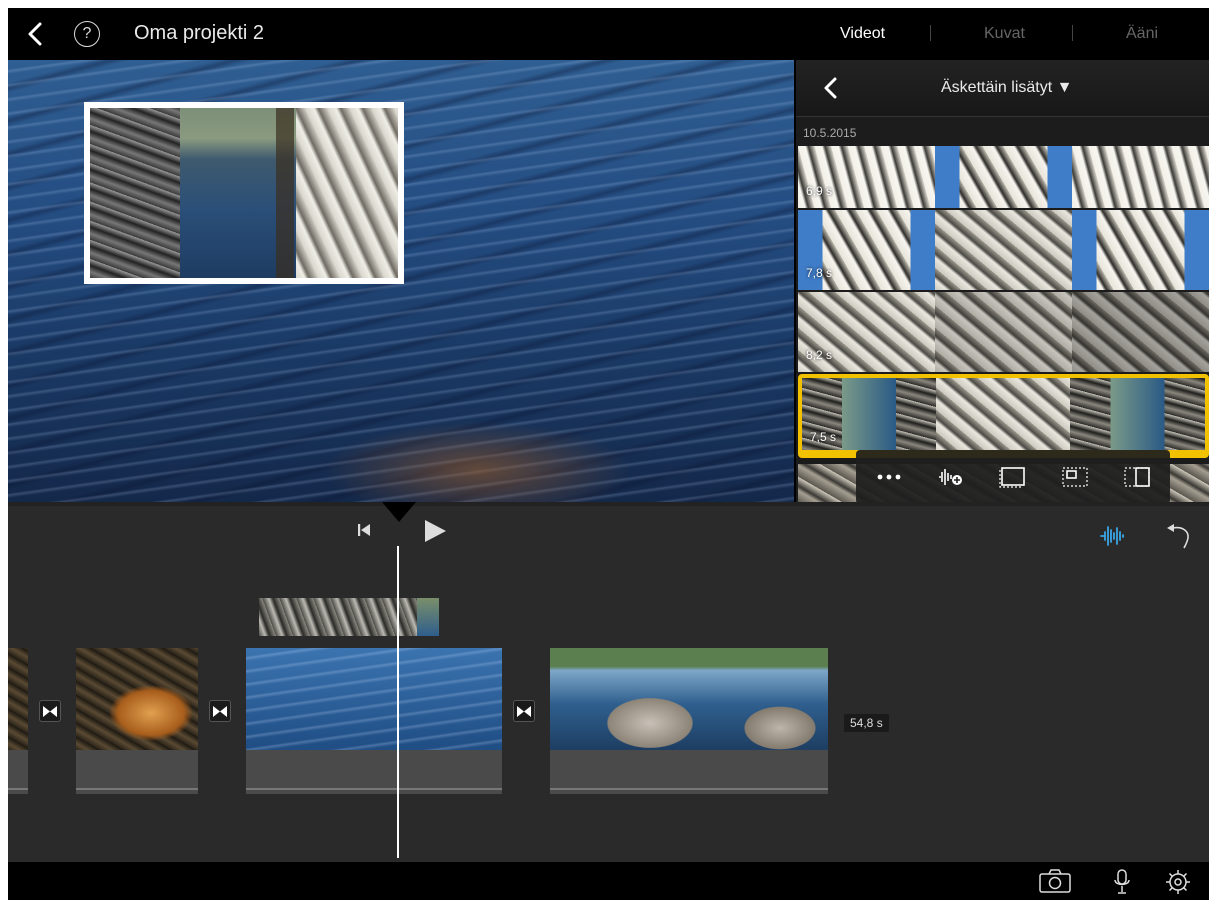 The height and width of the screenshot is (905, 1209). Describe the element at coordinates (819, 273) in the screenshot. I see `clip-duration: 7,8 s` at that location.